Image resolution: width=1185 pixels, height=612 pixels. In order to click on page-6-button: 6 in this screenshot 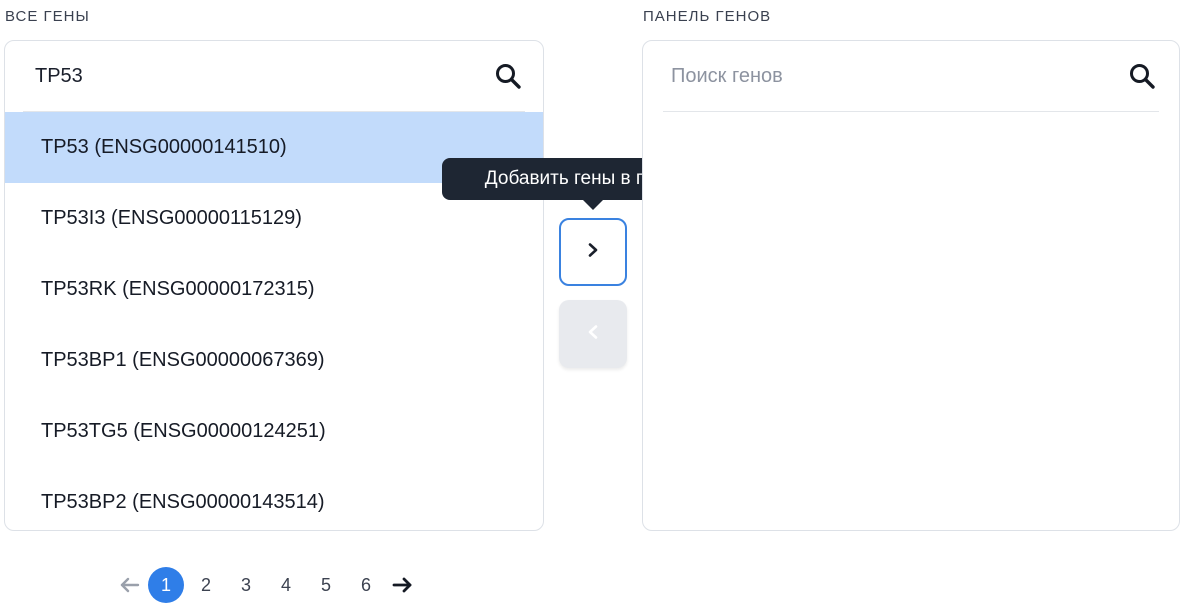, I will do `click(366, 585)`.